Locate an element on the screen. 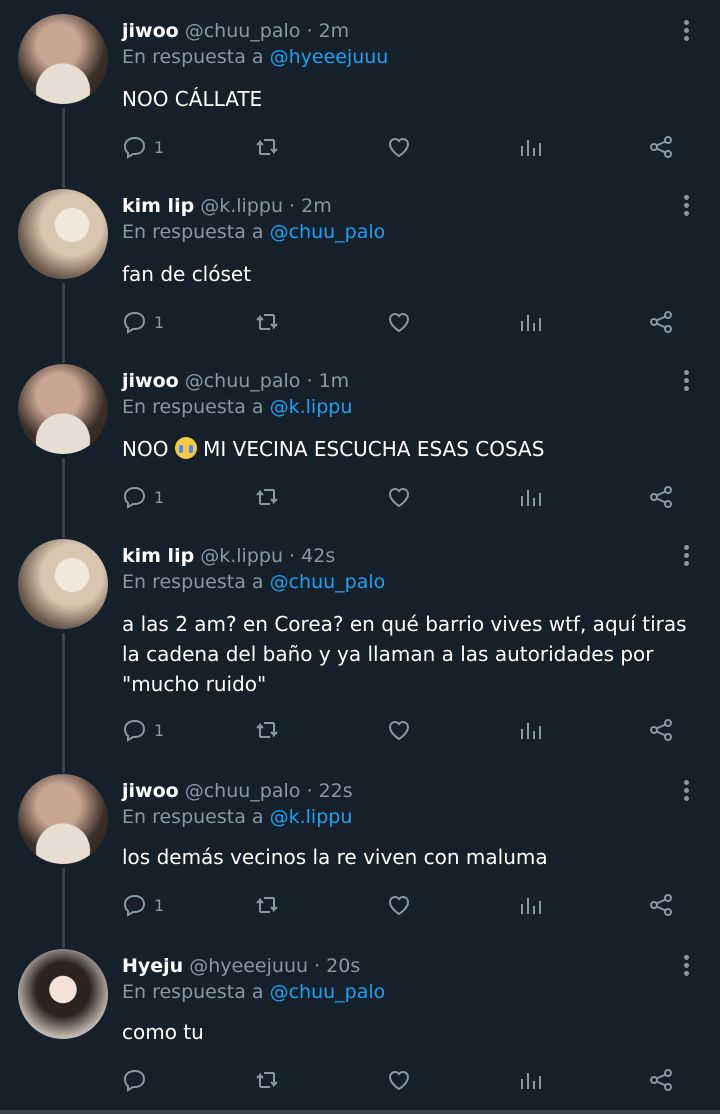 This screenshot has width=720, height=1114. analytics-icon is located at coordinates (531, 498).